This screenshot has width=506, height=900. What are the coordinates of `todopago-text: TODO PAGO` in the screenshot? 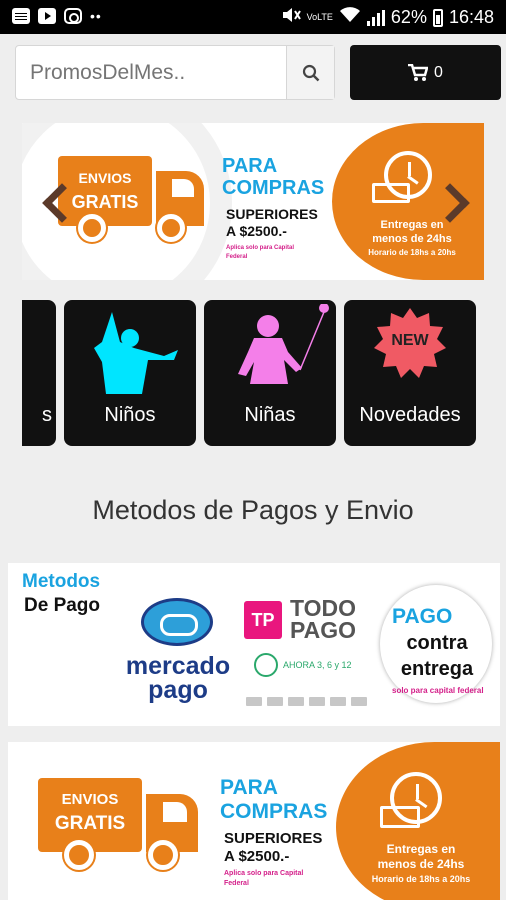 It's located at (323, 619).